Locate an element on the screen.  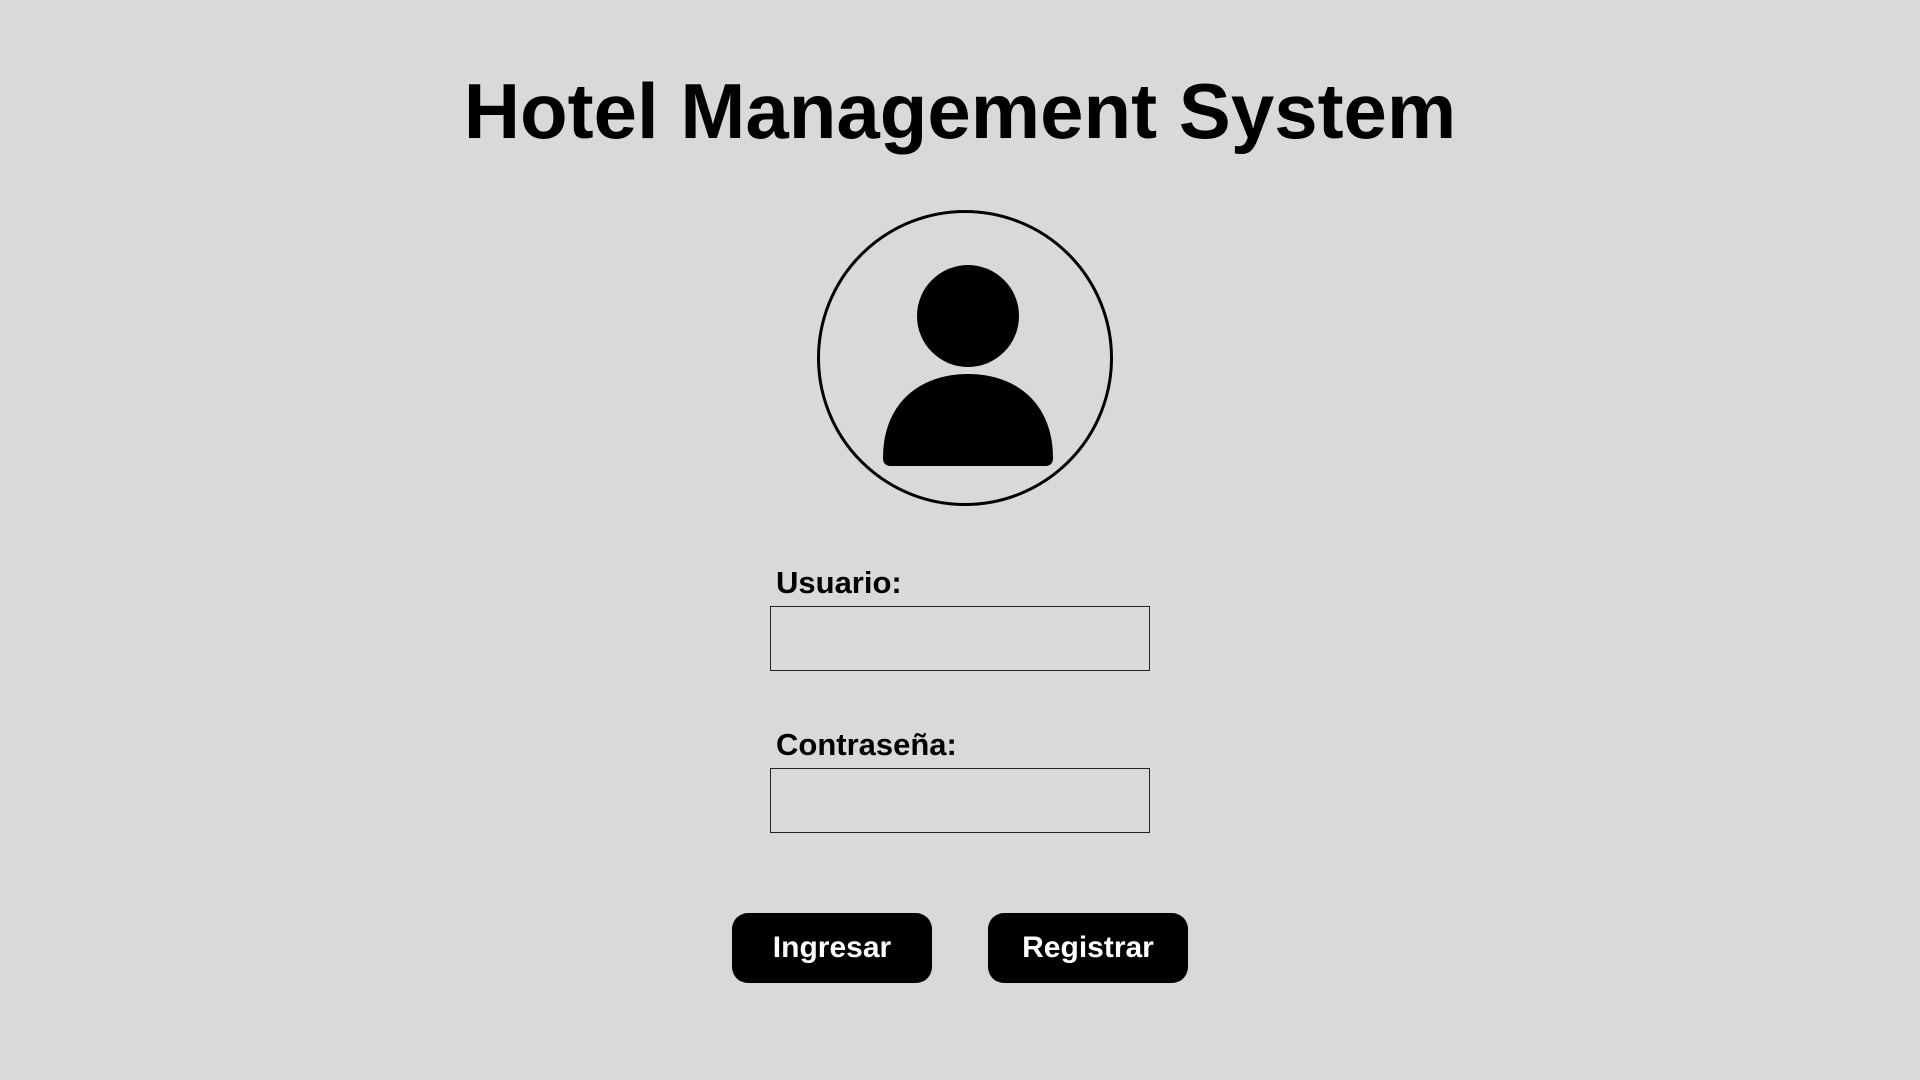
avatar is located at coordinates (965, 358).